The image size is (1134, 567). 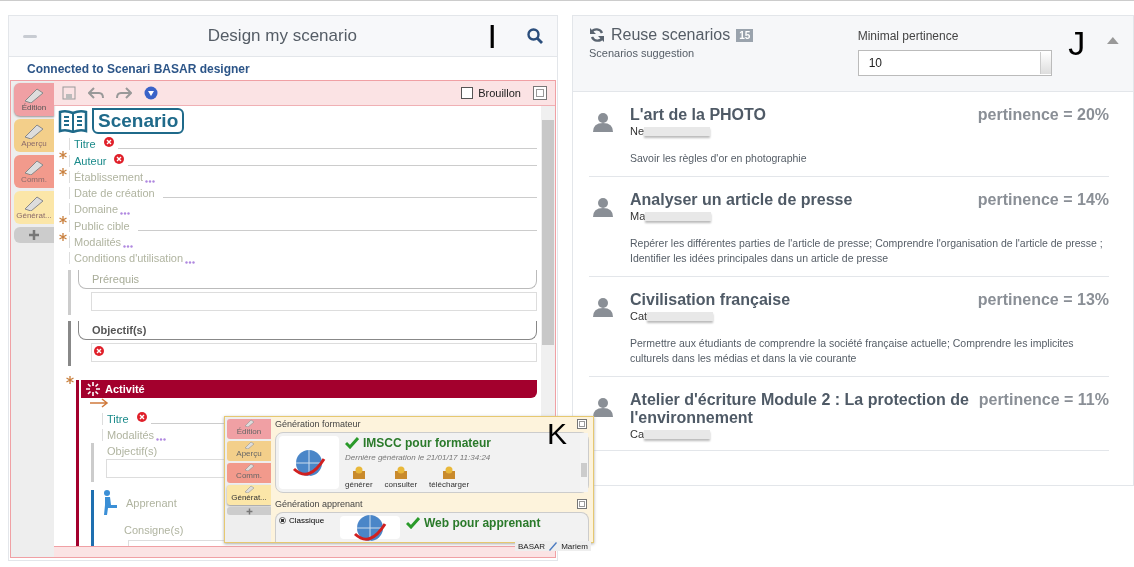 I want to click on pertinence-score: pertinence = 11%, so click(x=1043, y=400).